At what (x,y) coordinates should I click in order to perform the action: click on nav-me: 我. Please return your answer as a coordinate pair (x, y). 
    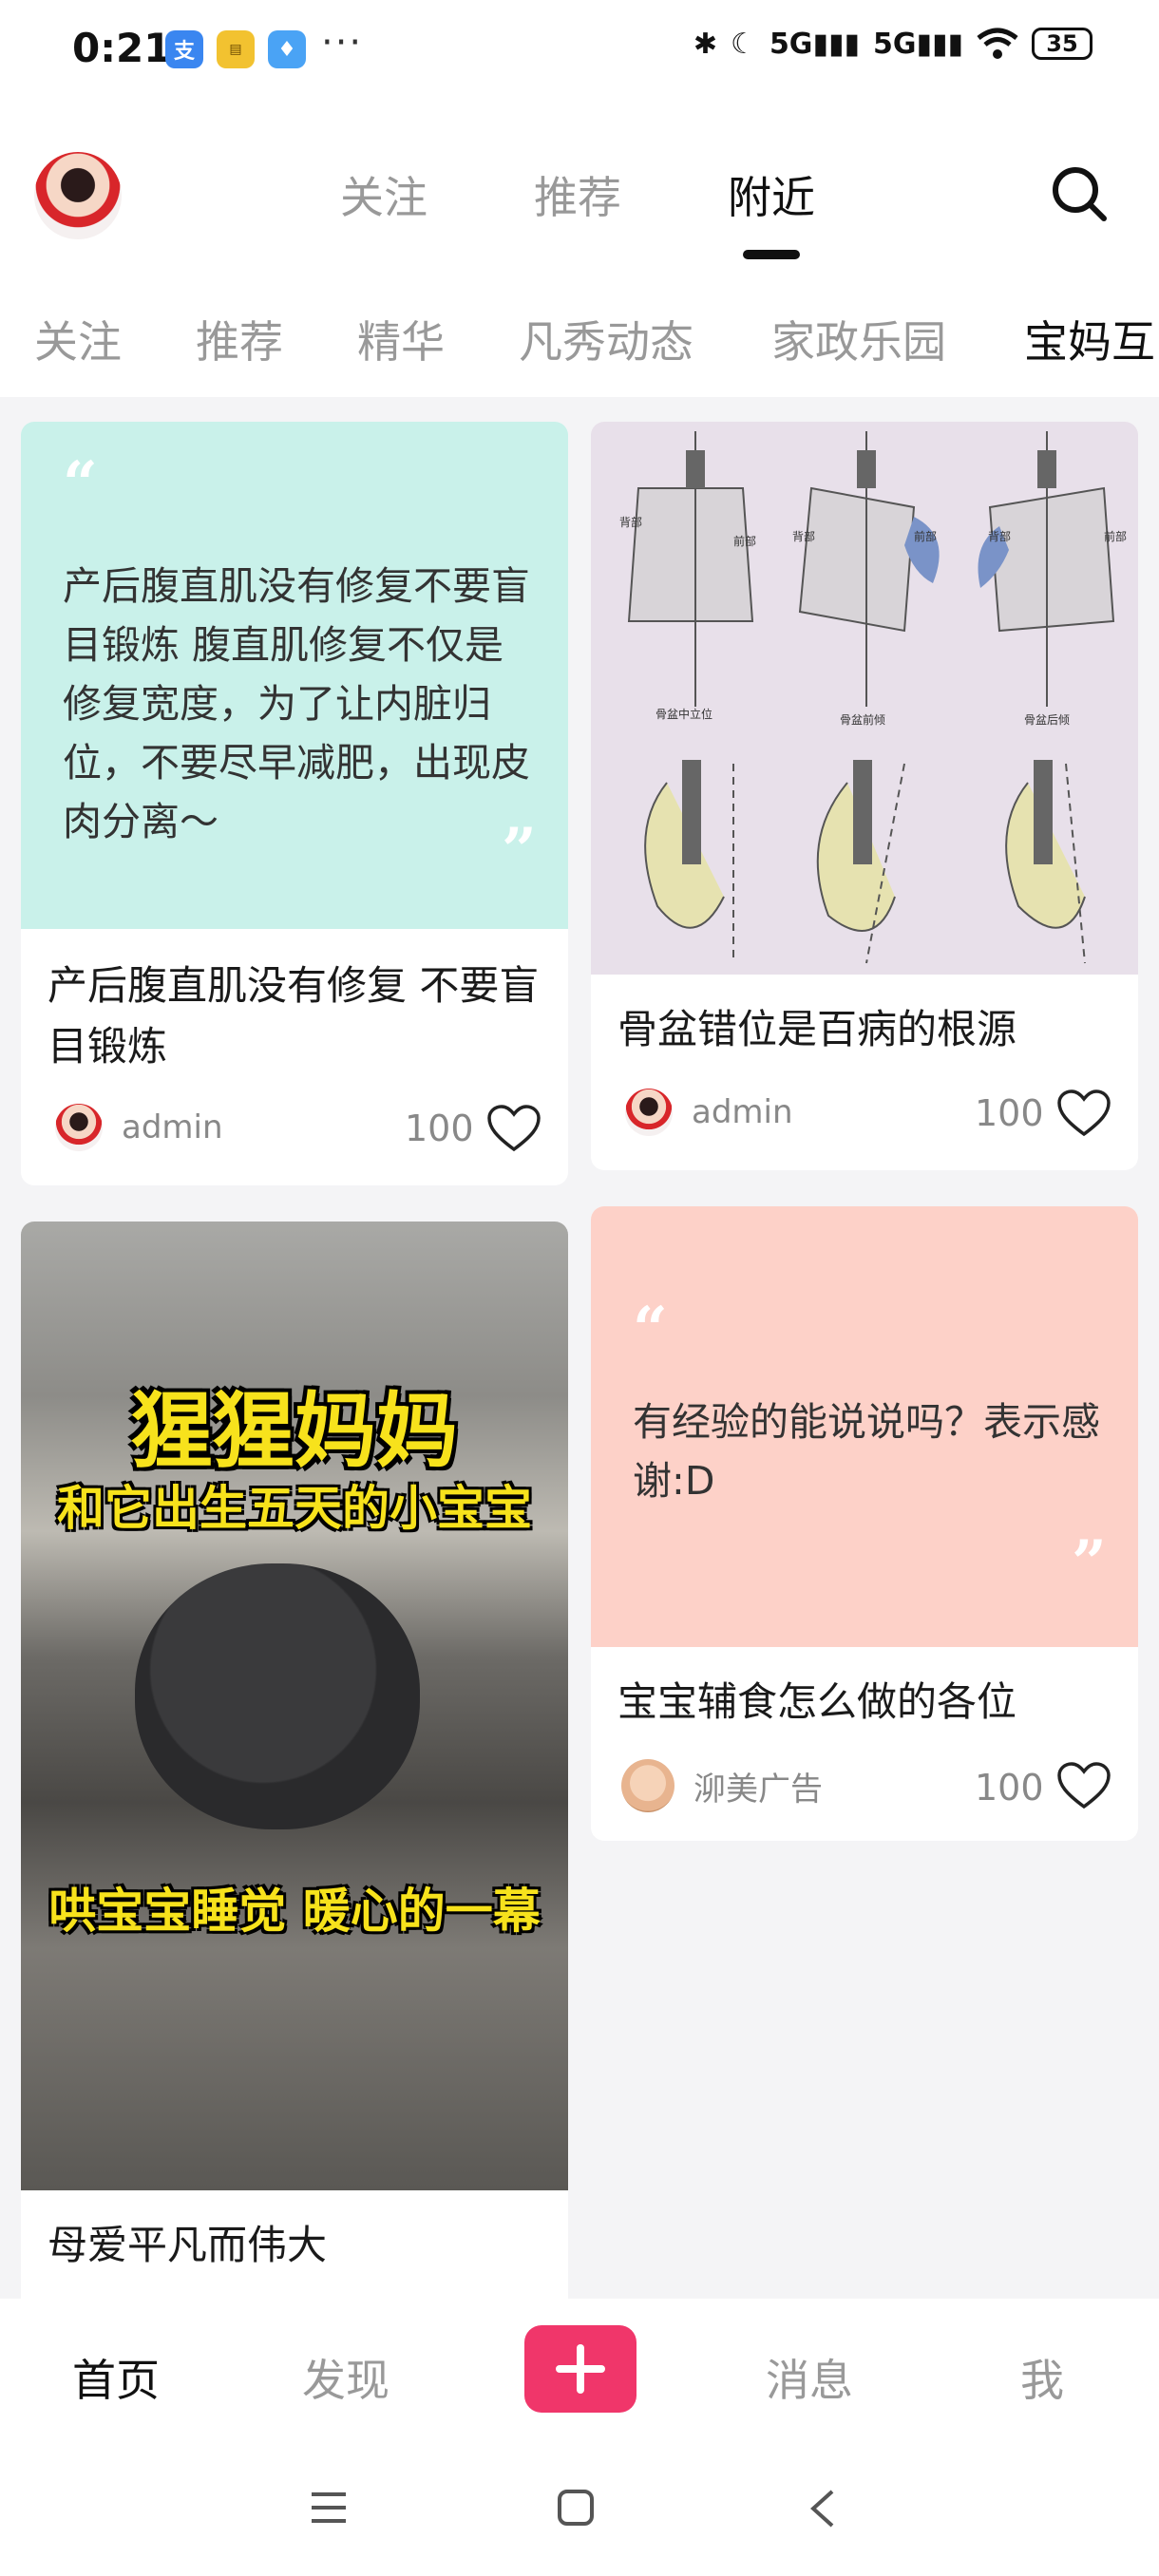
    Looking at the image, I should click on (1042, 2377).